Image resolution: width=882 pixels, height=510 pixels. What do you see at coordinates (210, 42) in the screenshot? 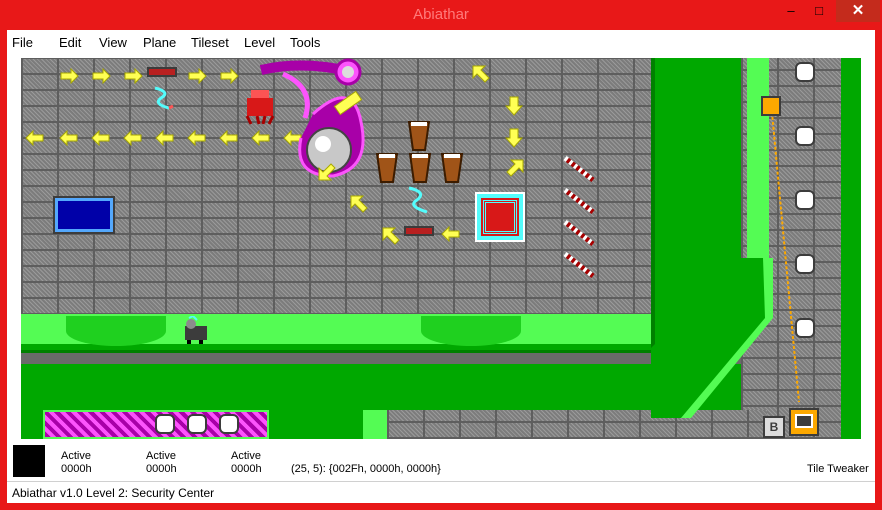
I see `menu-tileset: Tileset` at bounding box center [210, 42].